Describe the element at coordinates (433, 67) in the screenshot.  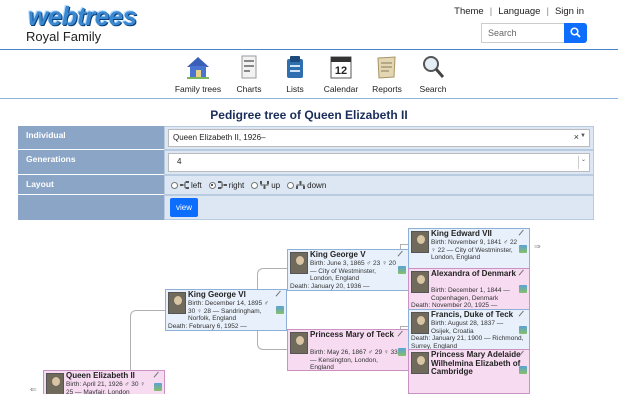
I see `magnifier-icon` at that location.